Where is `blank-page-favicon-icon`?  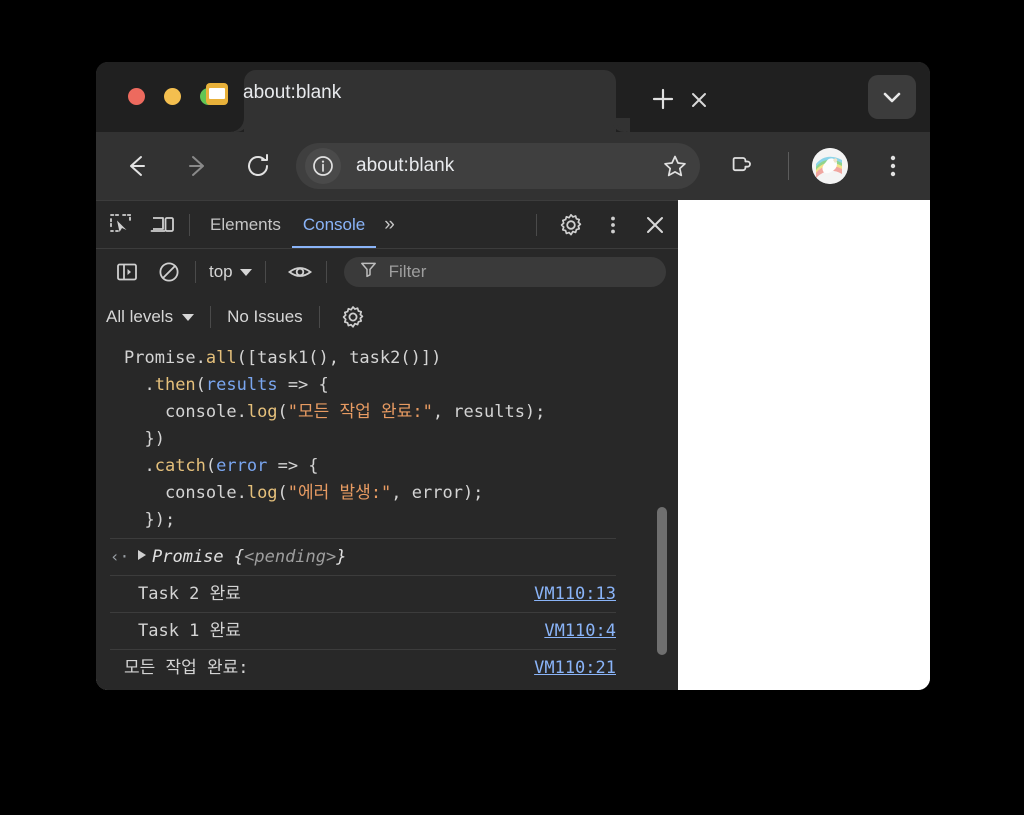 blank-page-favicon-icon is located at coordinates (217, 94).